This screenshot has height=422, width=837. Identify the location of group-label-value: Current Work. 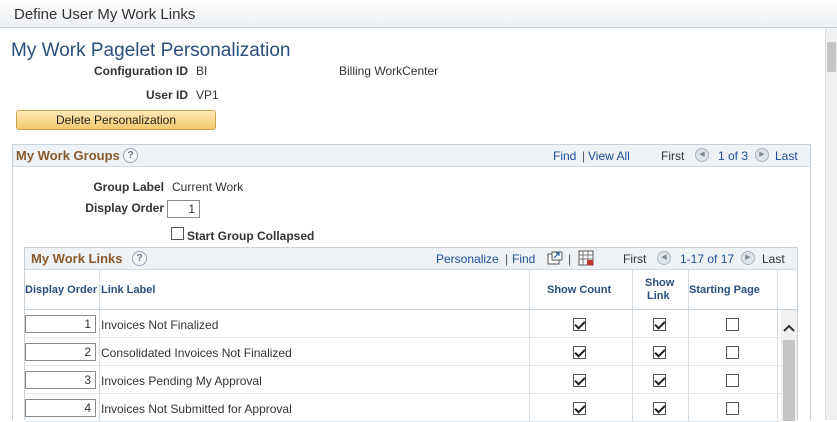
(208, 187).